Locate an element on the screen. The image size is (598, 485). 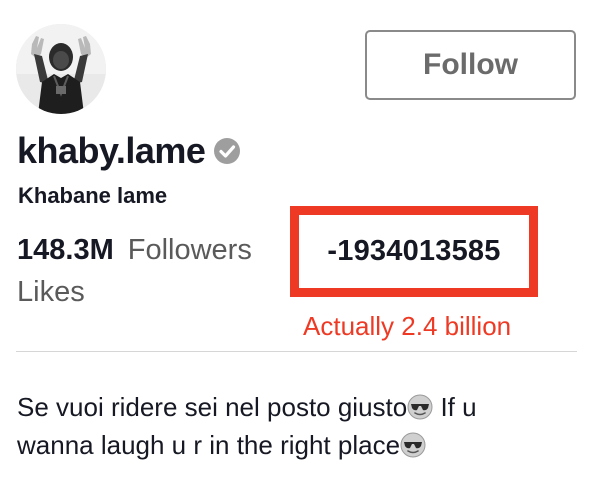
divider is located at coordinates (296, 351).